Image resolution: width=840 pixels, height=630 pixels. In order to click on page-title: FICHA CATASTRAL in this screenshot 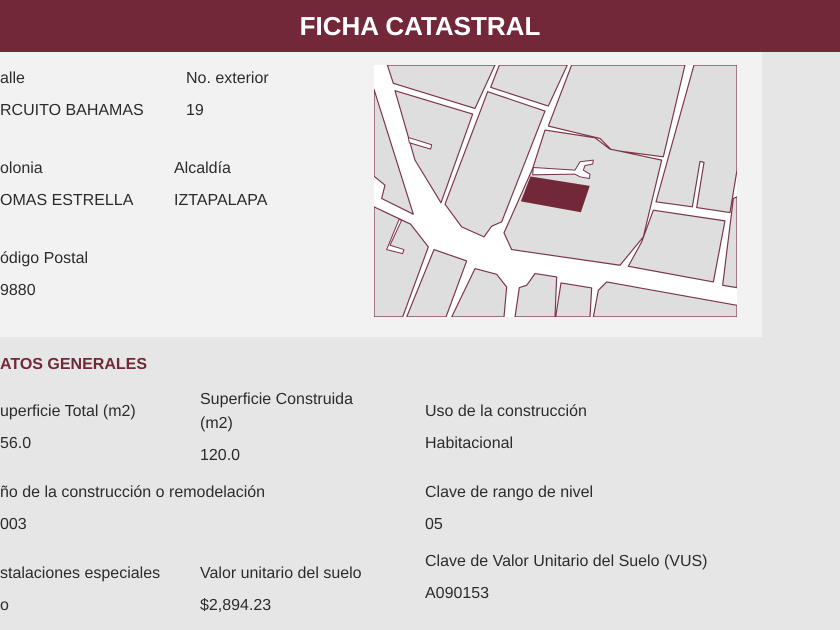, I will do `click(420, 26)`.